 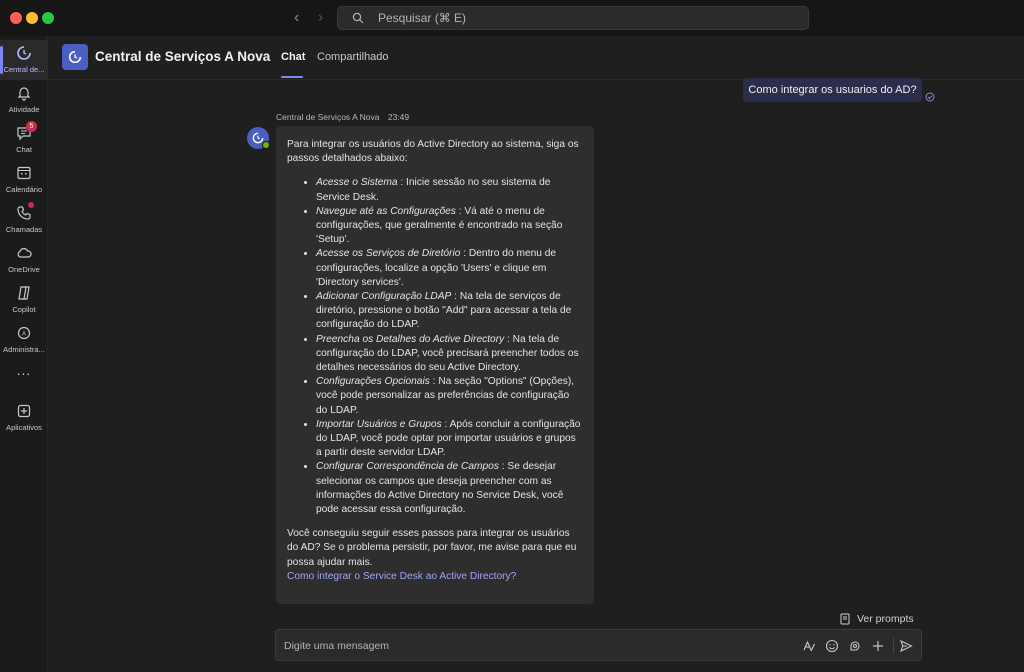 I want to click on rail-item-atividade: Atividade, so click(x=24, y=100).